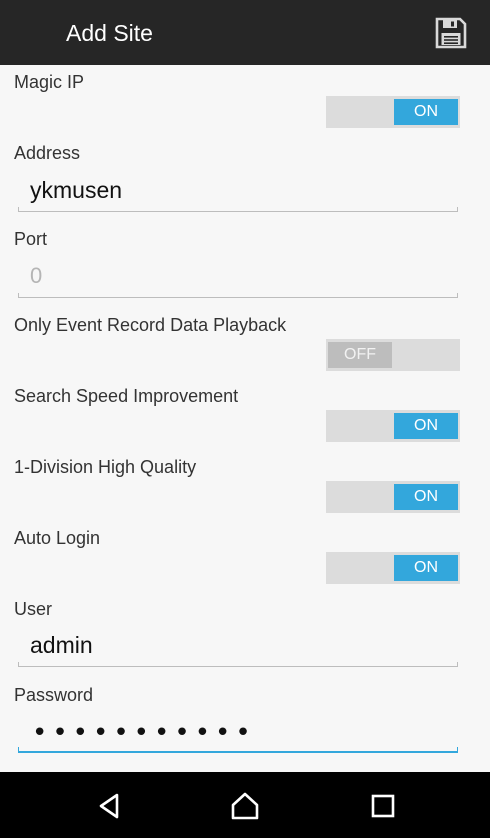  Describe the element at coordinates (126, 396) in the screenshot. I see `search-speed-label: Search Speed Improvement` at that location.